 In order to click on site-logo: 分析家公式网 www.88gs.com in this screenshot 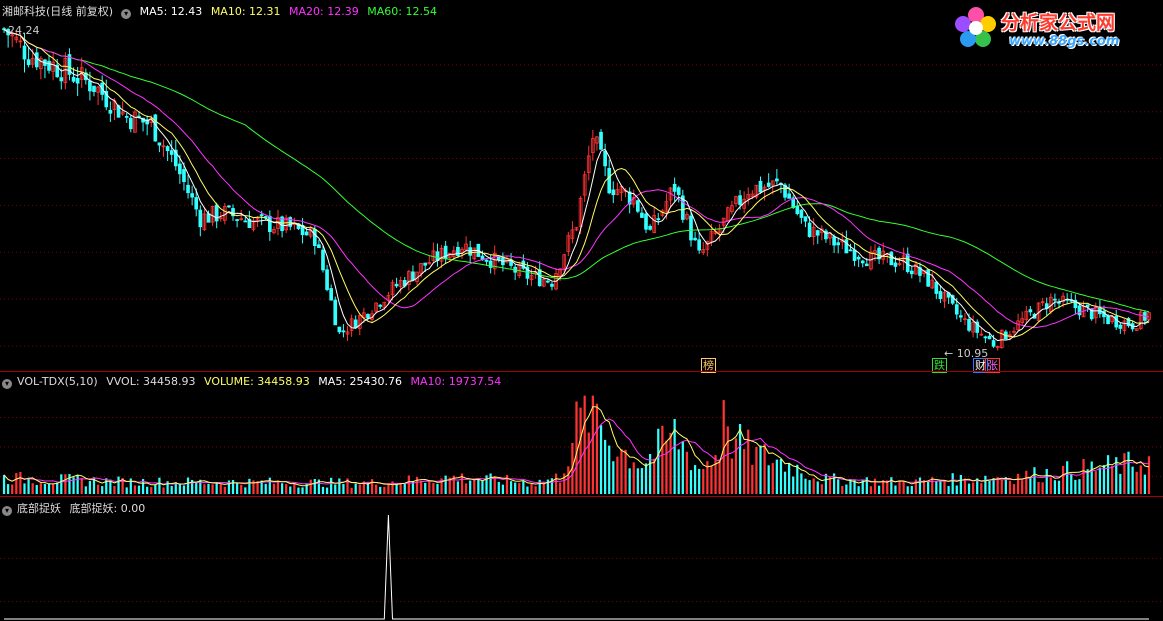, I will do `click(1055, 28)`.